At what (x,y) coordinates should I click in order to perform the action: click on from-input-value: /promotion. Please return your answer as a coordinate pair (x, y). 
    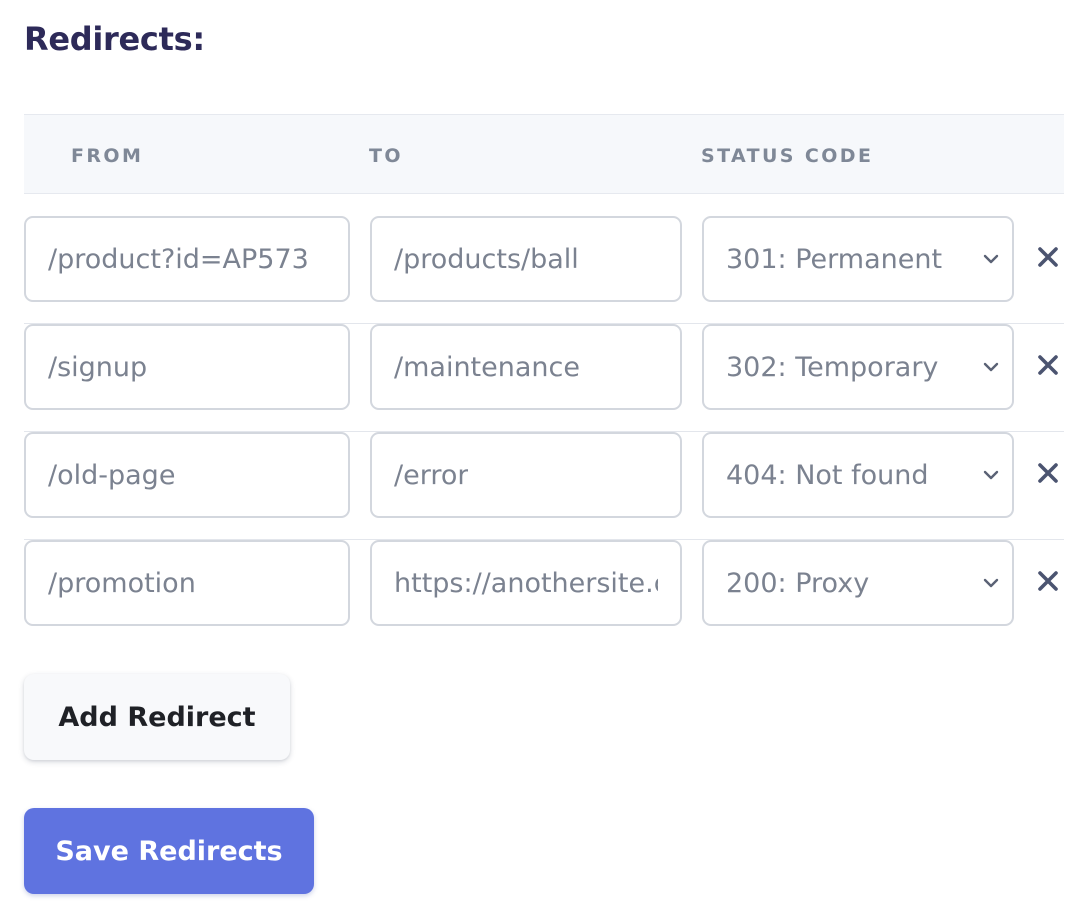
    Looking at the image, I should click on (122, 583).